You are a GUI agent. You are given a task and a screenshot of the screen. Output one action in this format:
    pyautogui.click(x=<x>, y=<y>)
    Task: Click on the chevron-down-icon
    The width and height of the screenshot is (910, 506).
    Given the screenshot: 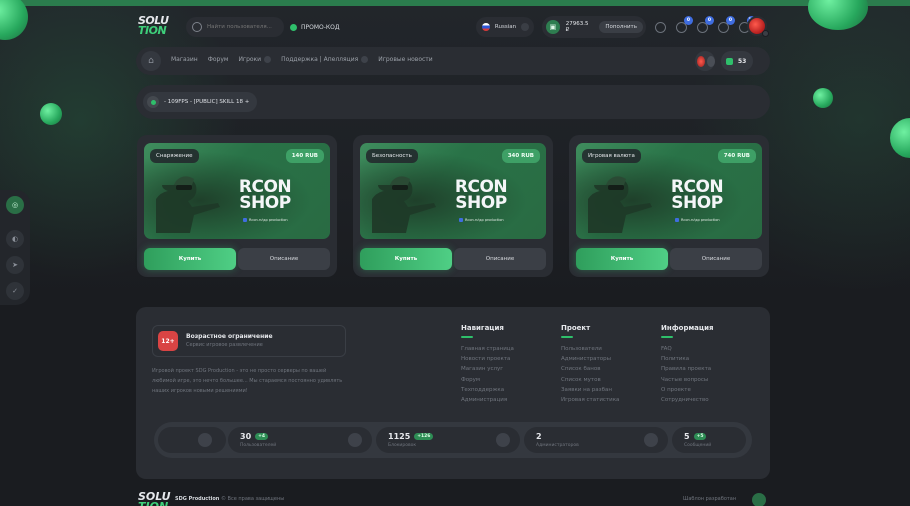 What is the action you would take?
    pyautogui.click(x=365, y=59)
    